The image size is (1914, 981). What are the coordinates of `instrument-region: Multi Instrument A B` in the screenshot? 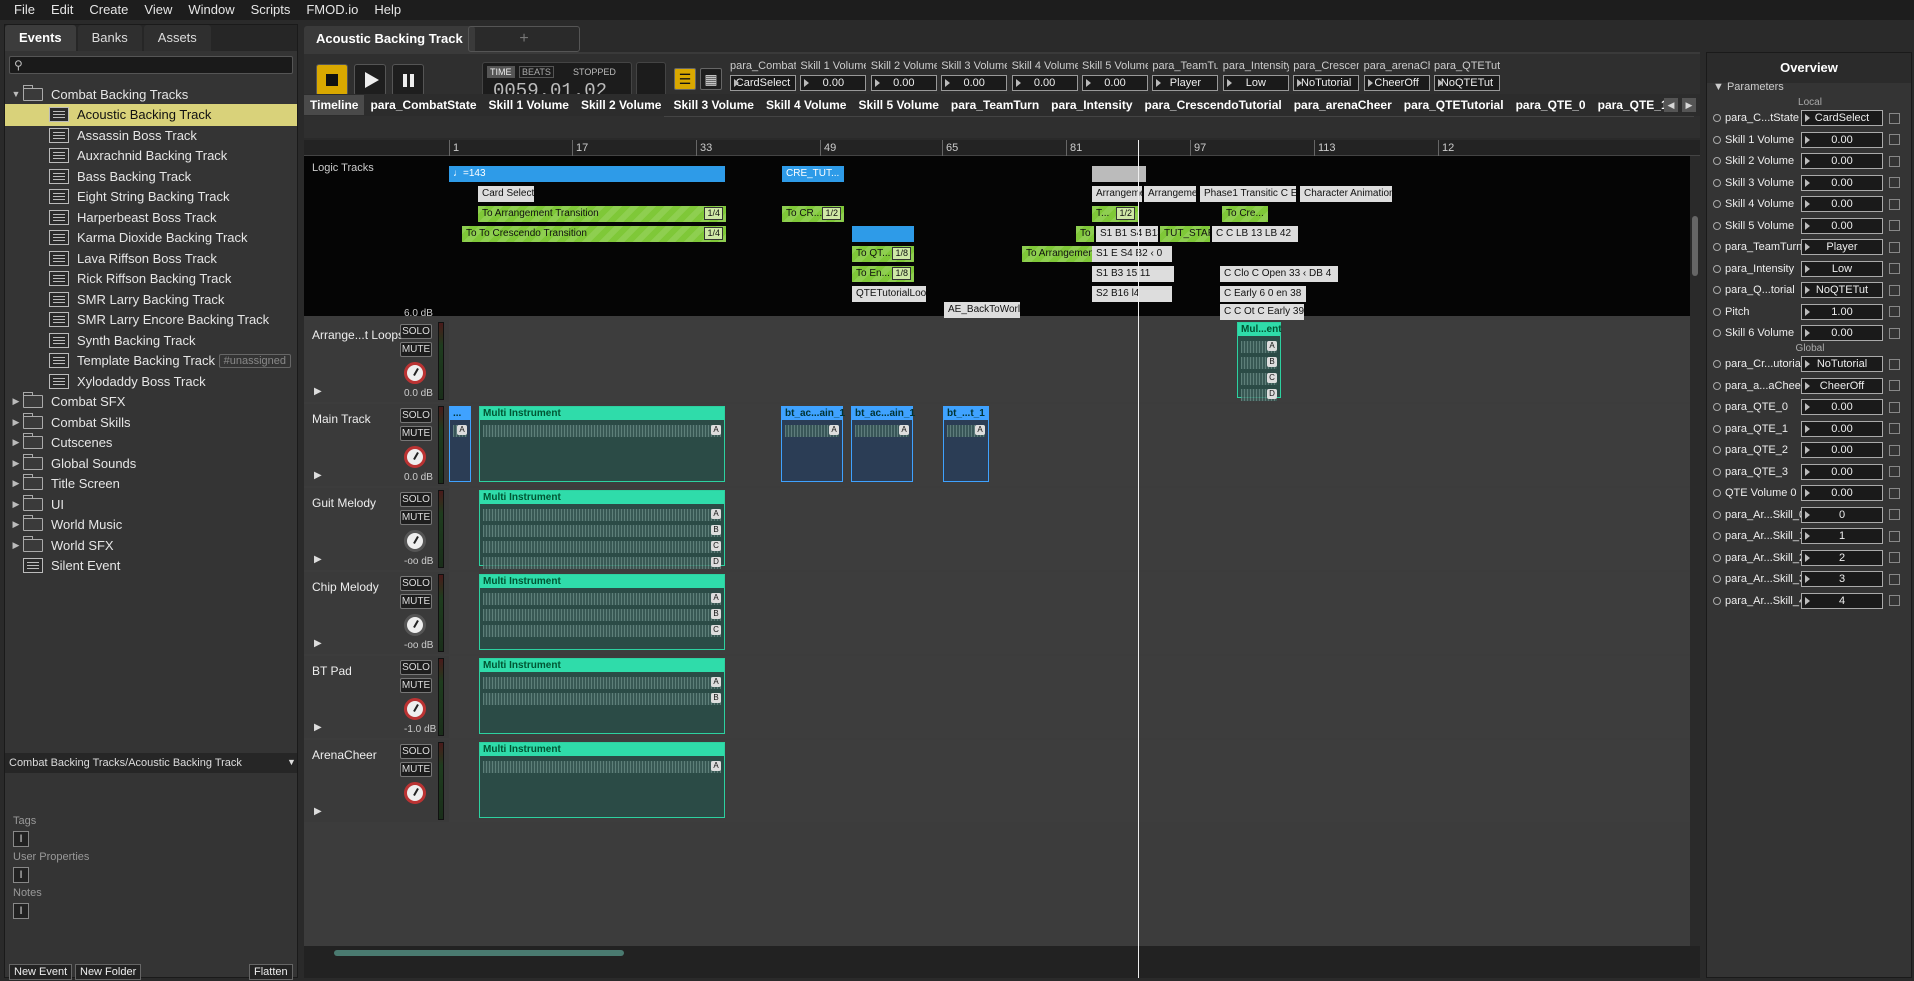 It's located at (602, 696).